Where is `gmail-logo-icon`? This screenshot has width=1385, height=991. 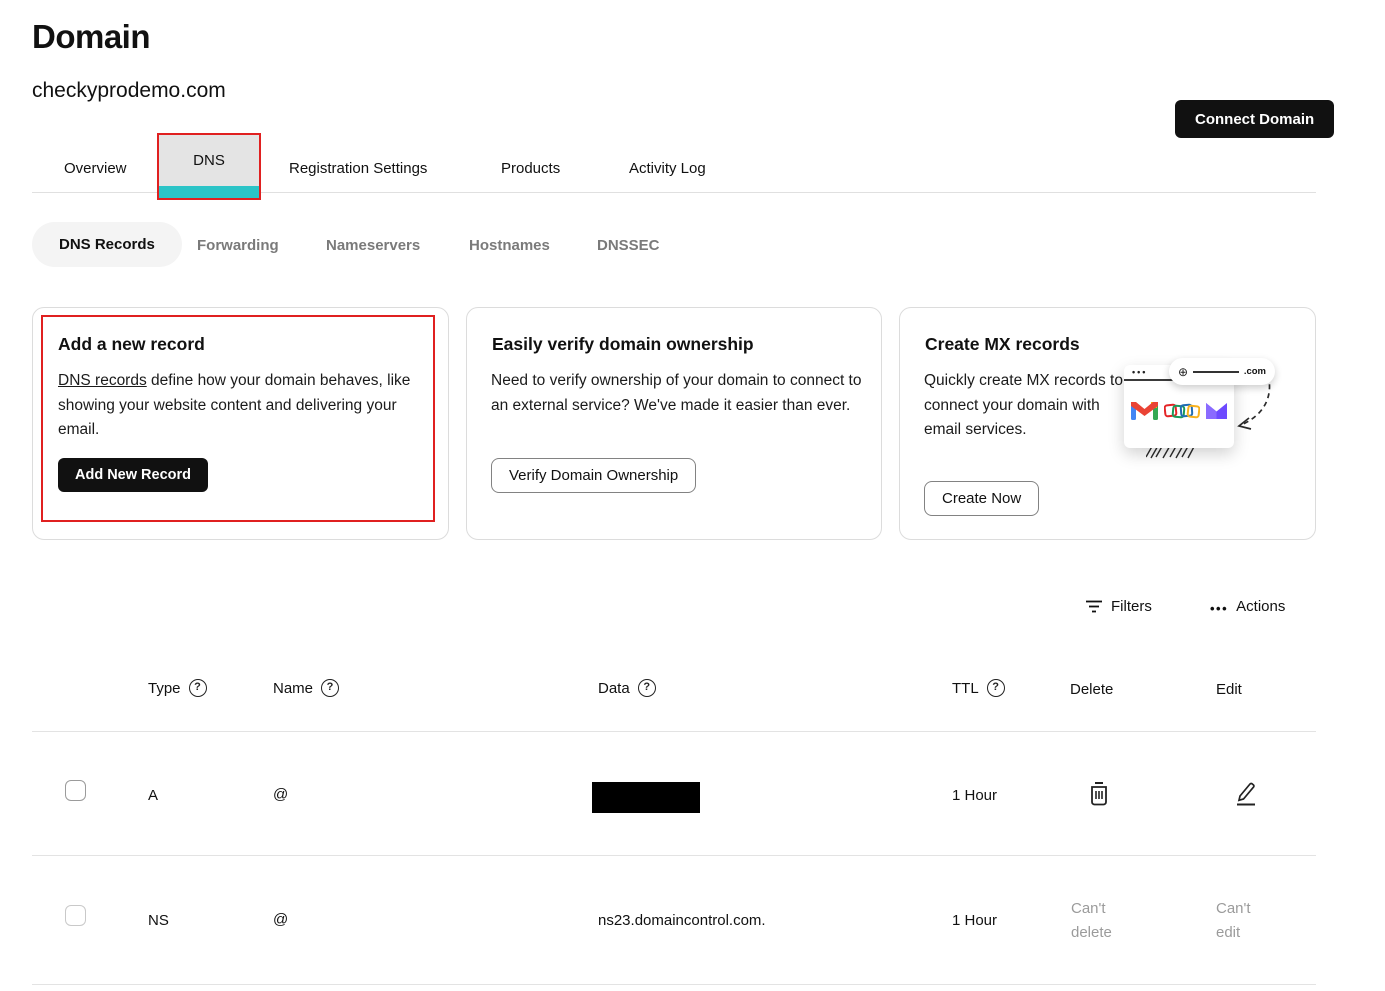 gmail-logo-icon is located at coordinates (1144, 411).